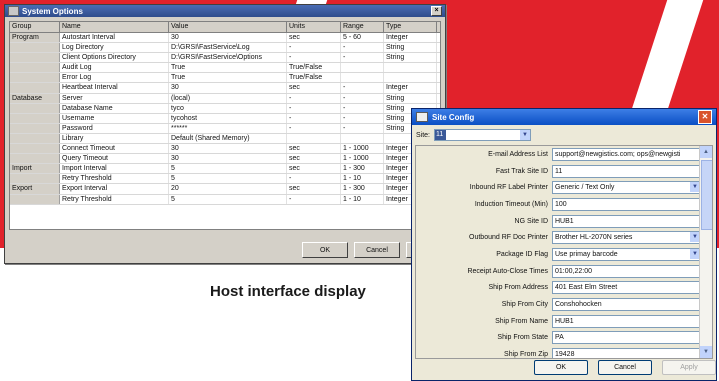 The height and width of the screenshot is (381, 719). I want to click on cell-value: Default (Shared Memory), so click(228, 138).